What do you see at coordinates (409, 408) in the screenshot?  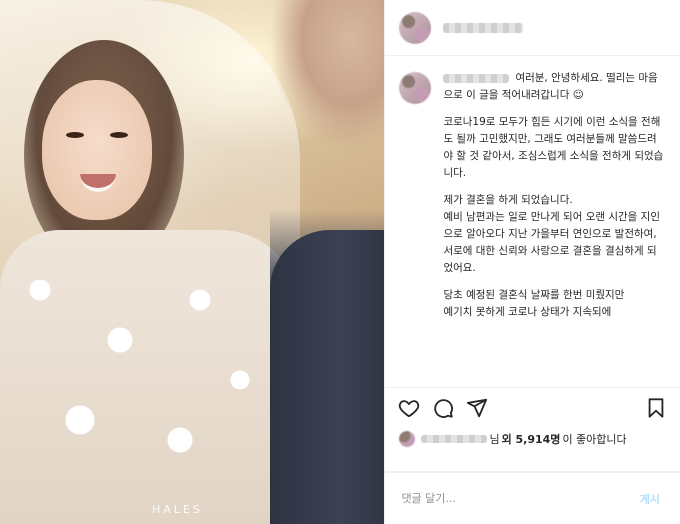 I see `heart-icon` at bounding box center [409, 408].